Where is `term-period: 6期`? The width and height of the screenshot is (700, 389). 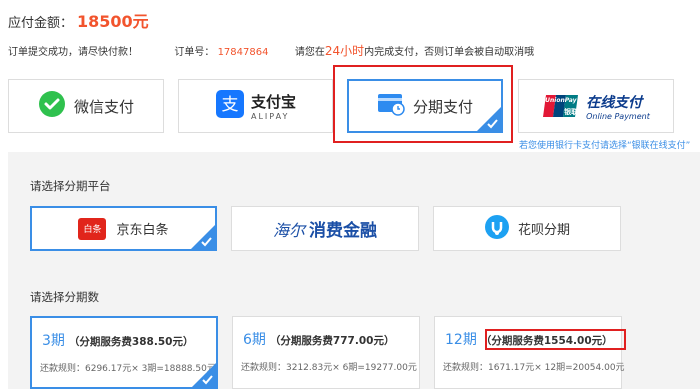 term-period: 6期 is located at coordinates (254, 340).